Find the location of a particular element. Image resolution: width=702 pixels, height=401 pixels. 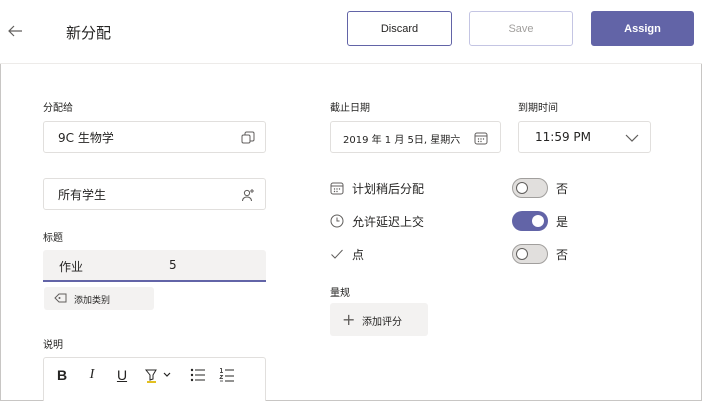

discard-button: Discard is located at coordinates (399, 28).